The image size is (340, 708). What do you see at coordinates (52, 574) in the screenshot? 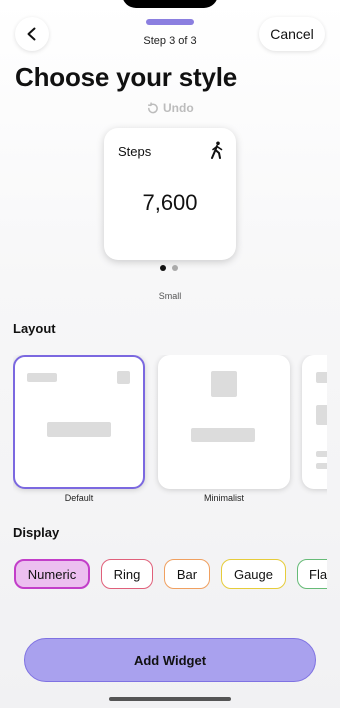
I see `display-chip-numeric: Numeric` at bounding box center [52, 574].